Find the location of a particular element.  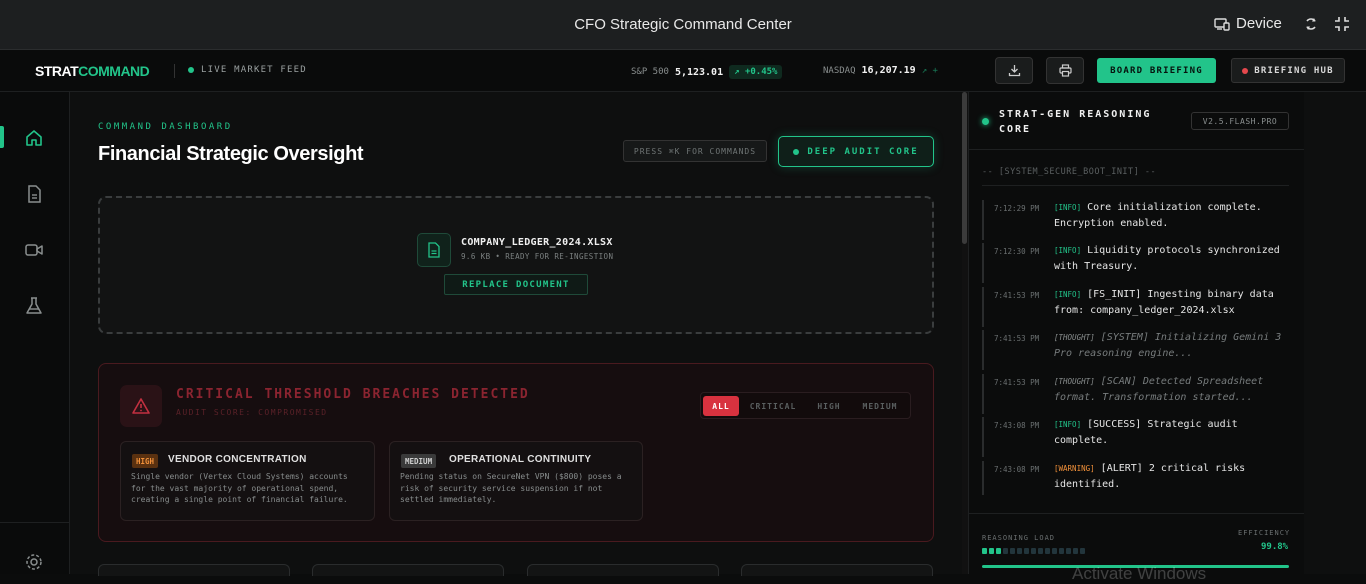

logo: STRATCOMMAND is located at coordinates (92, 71).